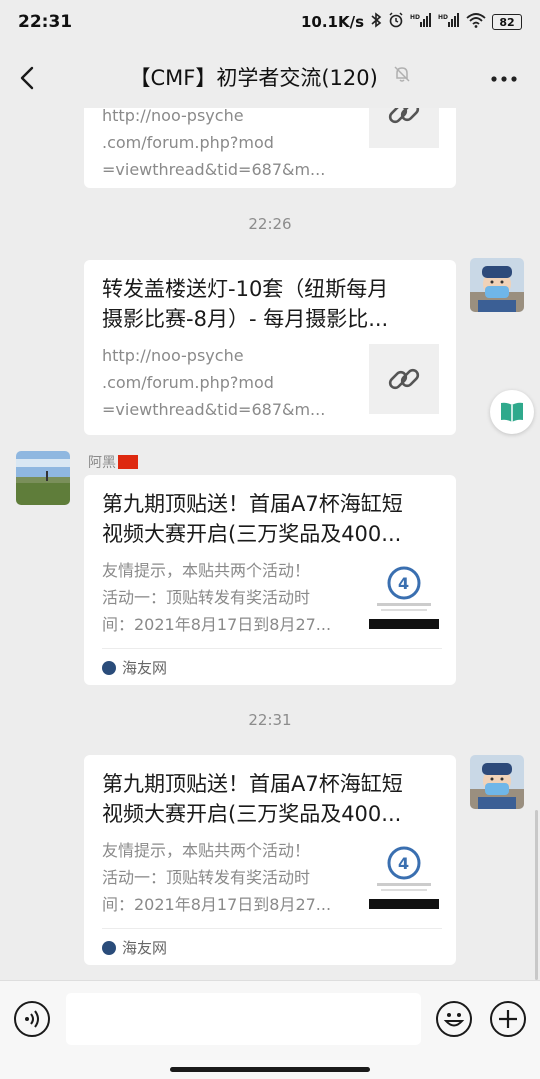 The height and width of the screenshot is (1079, 540). What do you see at coordinates (476, 22) in the screenshot?
I see `wifi-icon` at bounding box center [476, 22].